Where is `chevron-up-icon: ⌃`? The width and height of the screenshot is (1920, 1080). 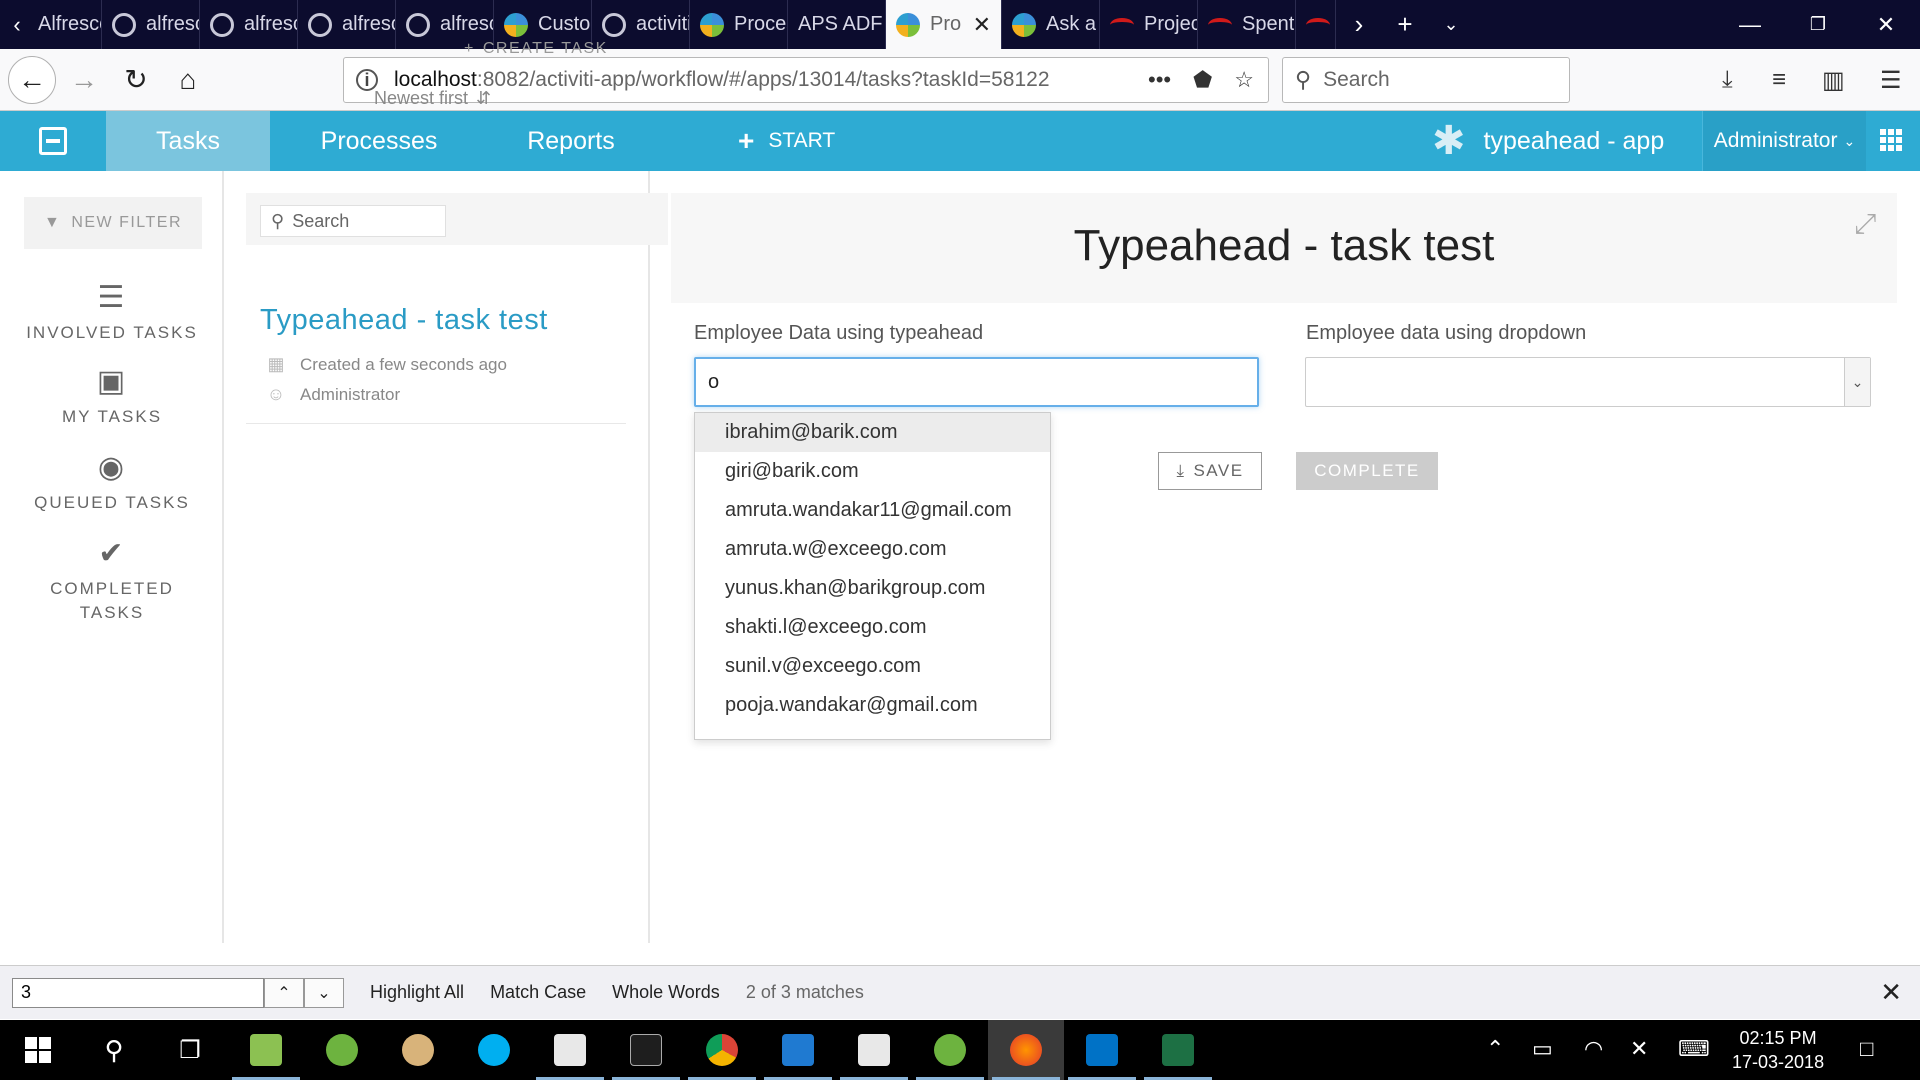
chevron-up-icon: ⌃ is located at coordinates (1495, 1049).